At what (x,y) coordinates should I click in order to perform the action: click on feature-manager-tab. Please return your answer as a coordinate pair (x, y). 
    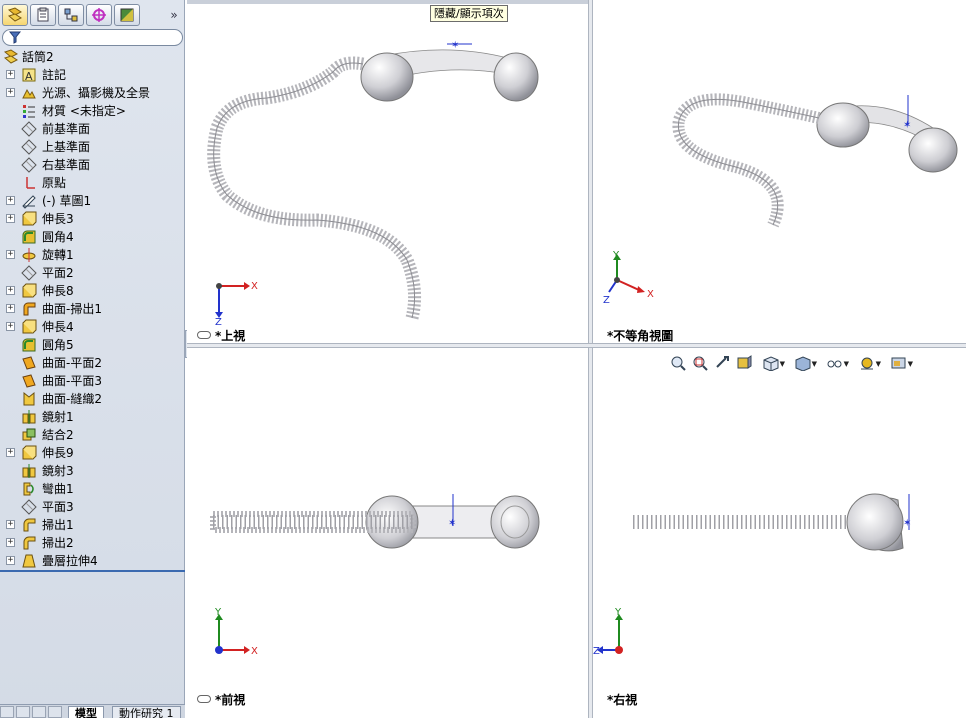
    Looking at the image, I should click on (15, 15).